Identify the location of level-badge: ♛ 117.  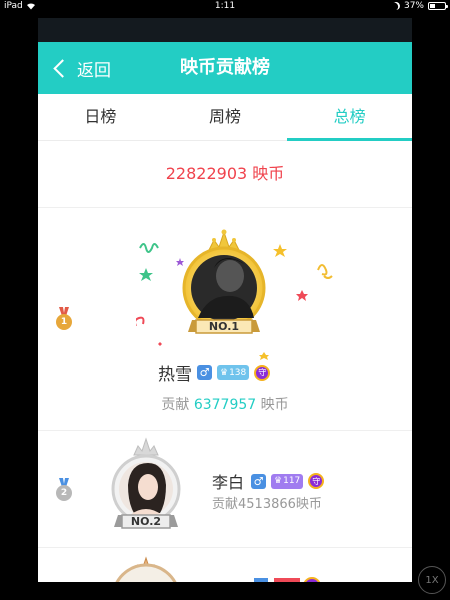
(287, 481).